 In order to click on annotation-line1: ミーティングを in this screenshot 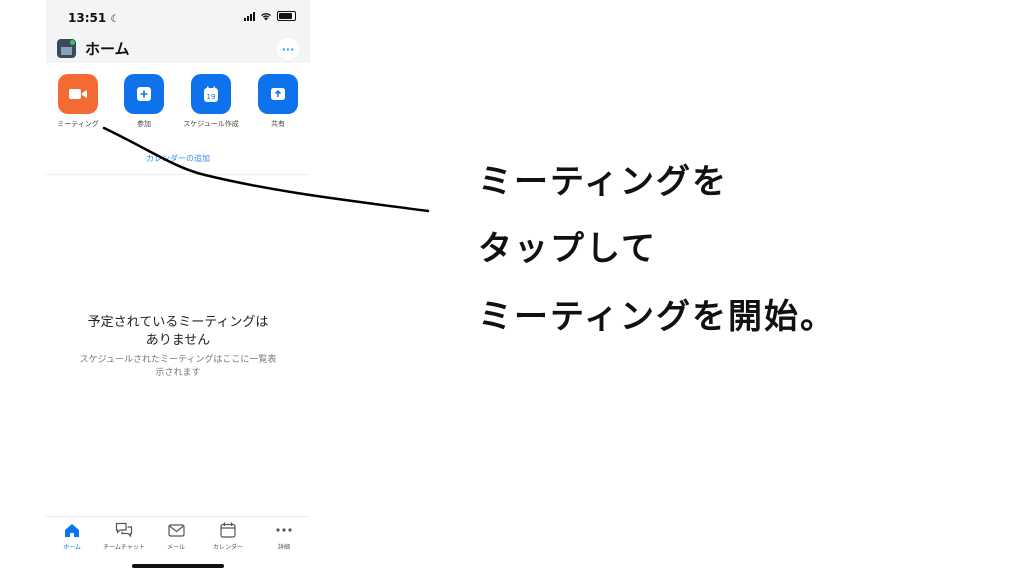, I will do `click(603, 182)`.